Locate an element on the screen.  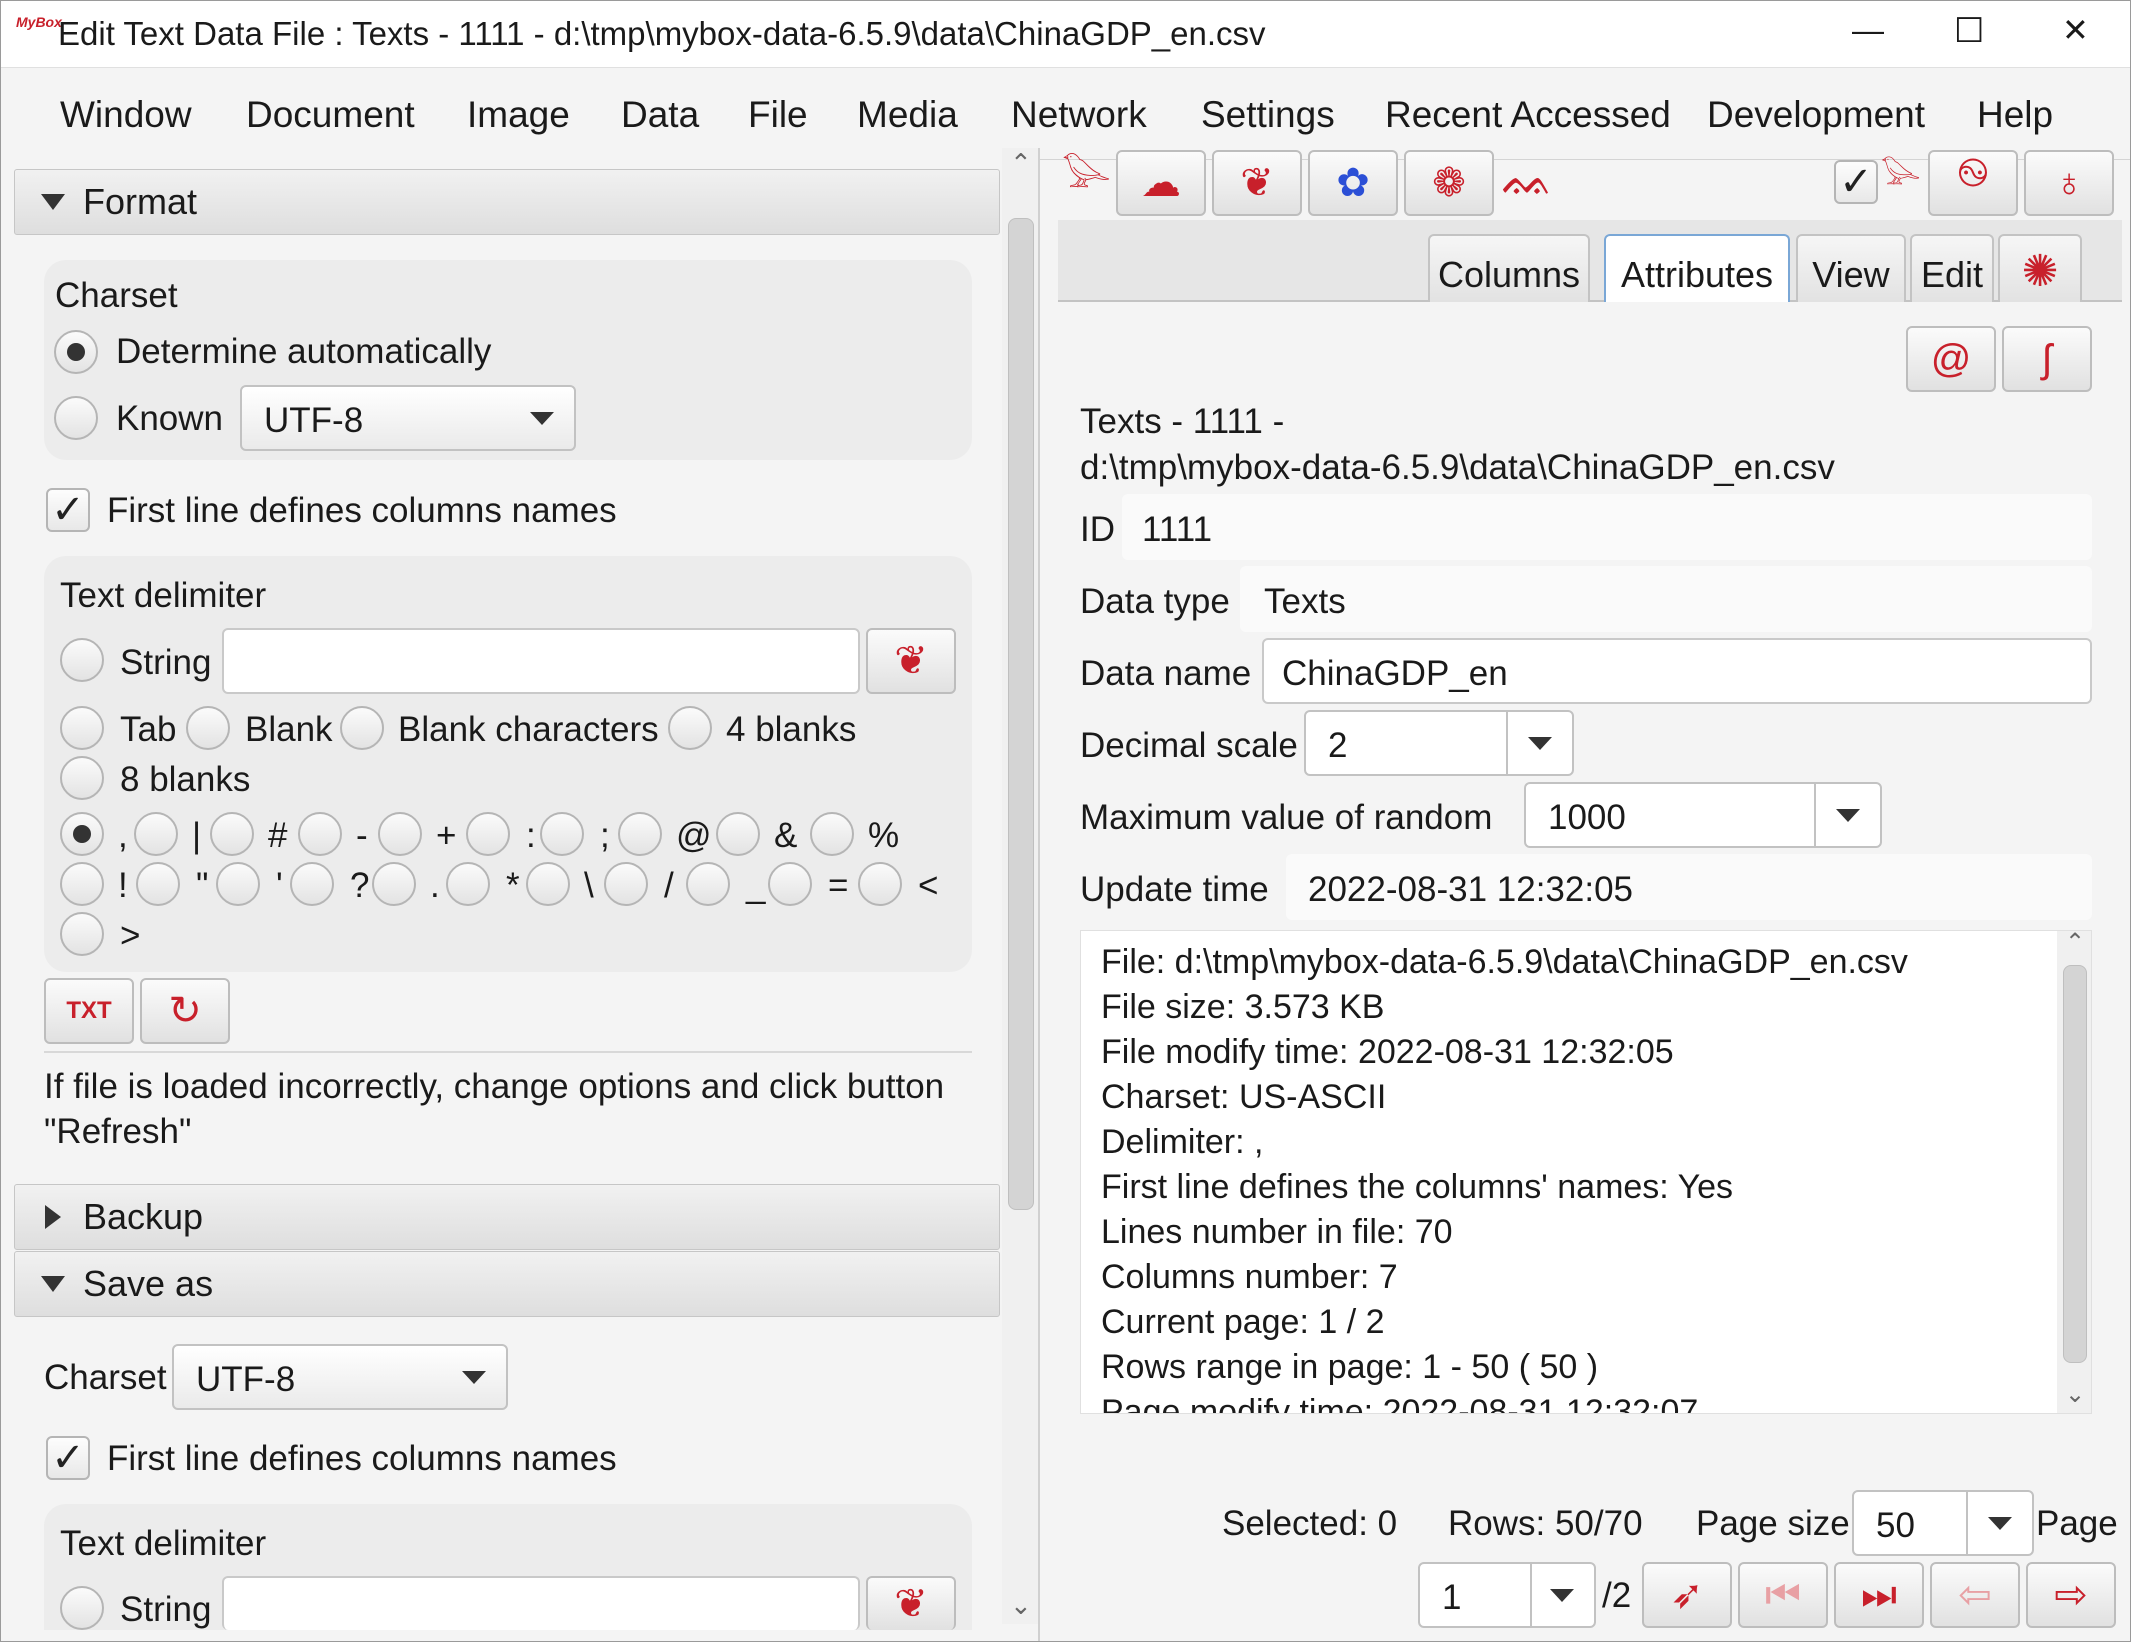
sync-checkbox: ✓ is located at coordinates (1856, 182).